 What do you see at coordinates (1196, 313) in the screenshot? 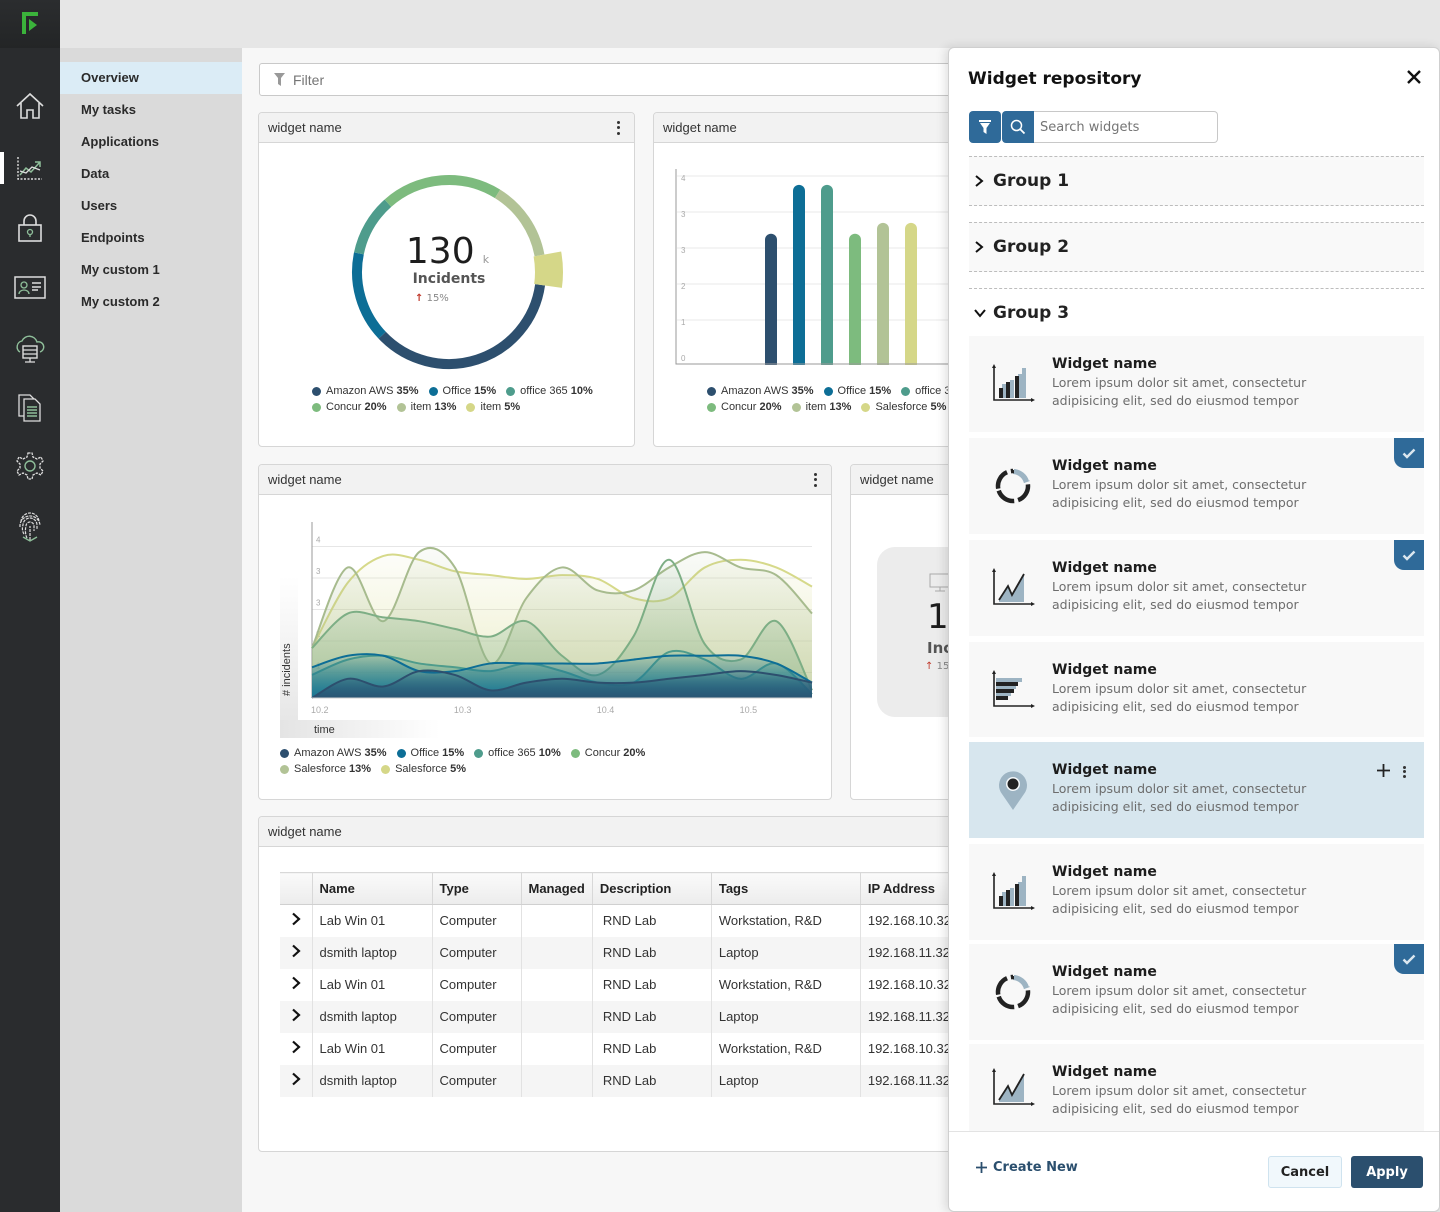
I see `group-3-header: Group 3` at bounding box center [1196, 313].